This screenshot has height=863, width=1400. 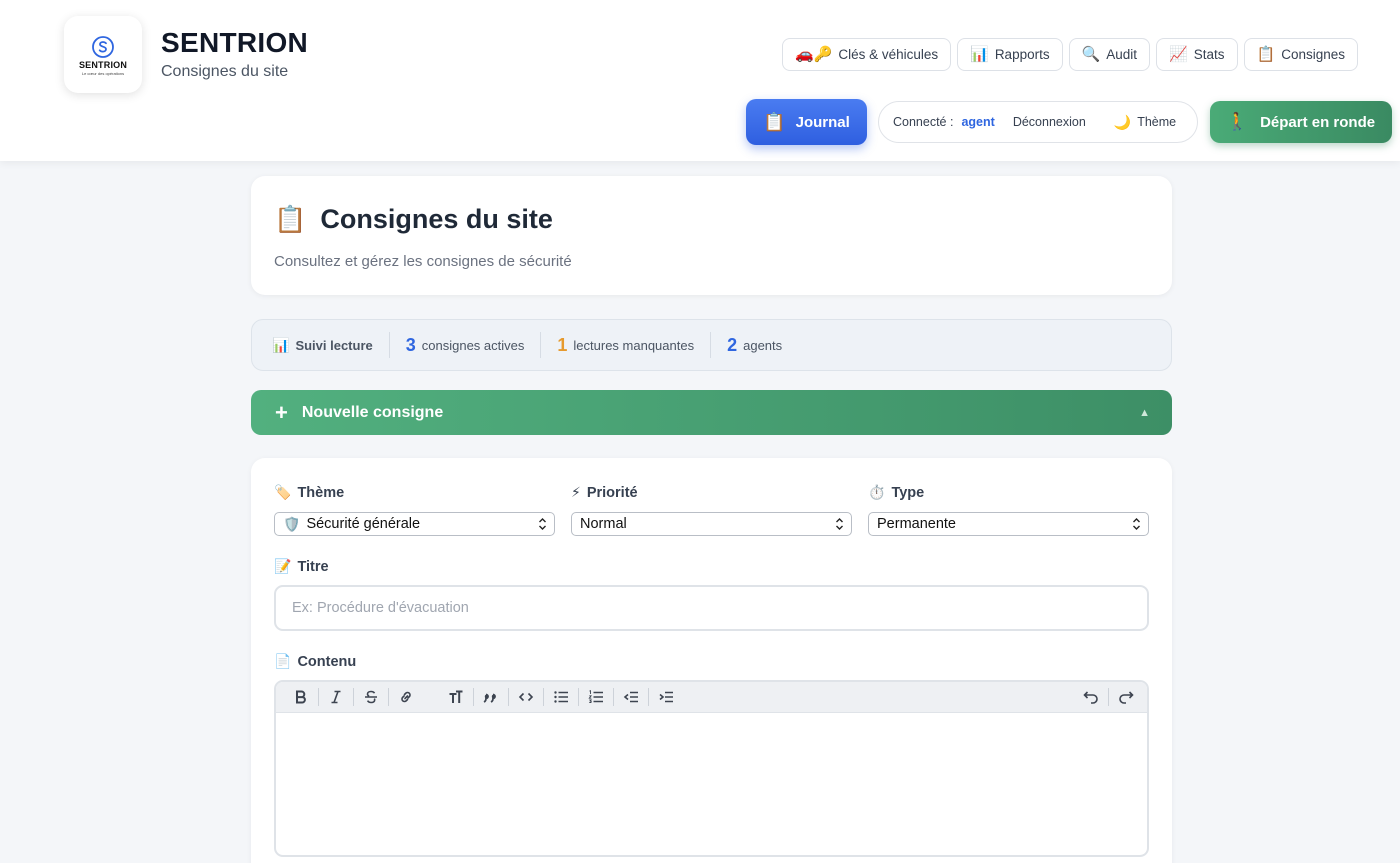 What do you see at coordinates (813, 54) in the screenshot?
I see `car-key-icon: 🚗🔑` at bounding box center [813, 54].